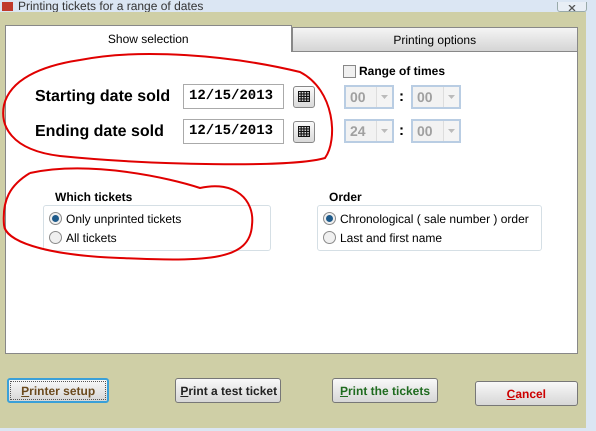  What do you see at coordinates (124, 219) in the screenshot?
I see `radio-label: Only unprinted tickets` at bounding box center [124, 219].